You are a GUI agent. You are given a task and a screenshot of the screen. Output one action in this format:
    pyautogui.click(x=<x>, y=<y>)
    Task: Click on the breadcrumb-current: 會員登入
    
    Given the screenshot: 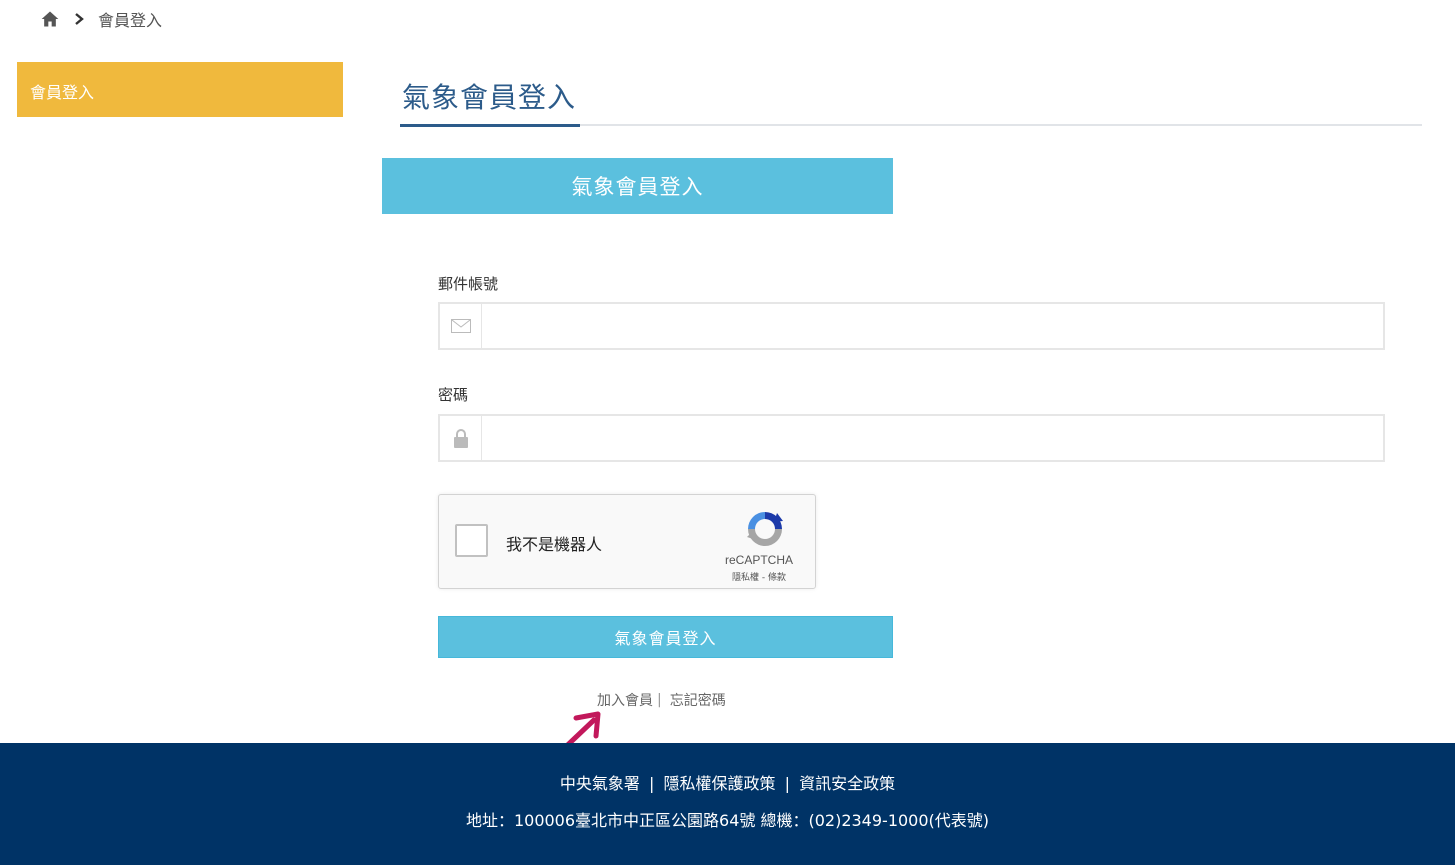 What is the action you would take?
    pyautogui.click(x=130, y=19)
    